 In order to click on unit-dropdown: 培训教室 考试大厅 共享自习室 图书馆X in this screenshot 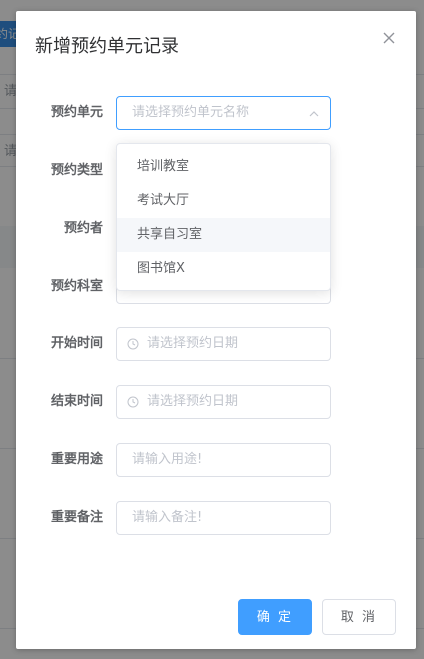, I will do `click(223, 217)`.